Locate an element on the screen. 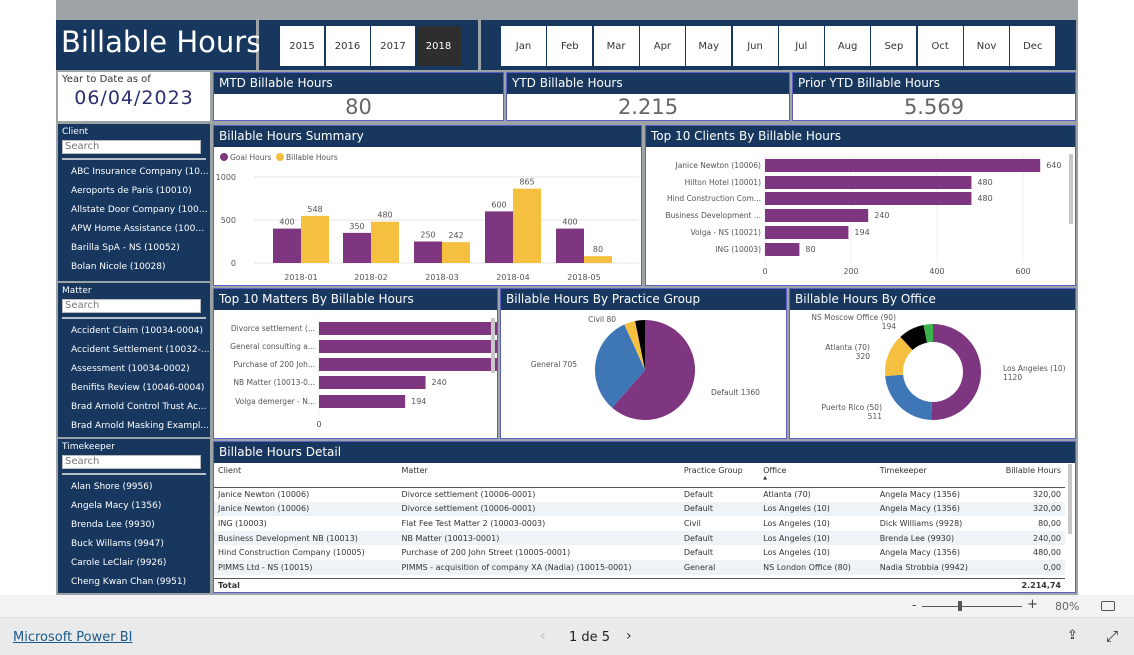  slicer-item: Buck Willams (9947) is located at coordinates (134, 546).